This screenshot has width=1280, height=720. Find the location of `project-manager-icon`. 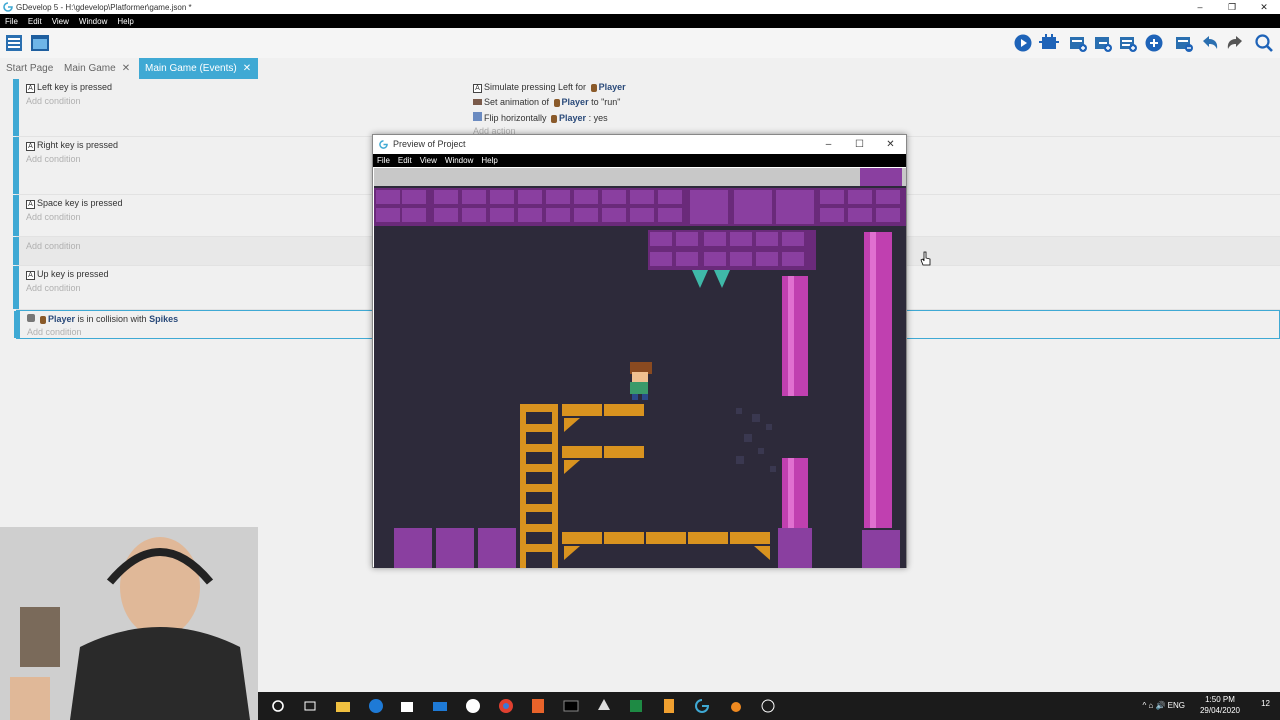

project-manager-icon is located at coordinates (14, 43).